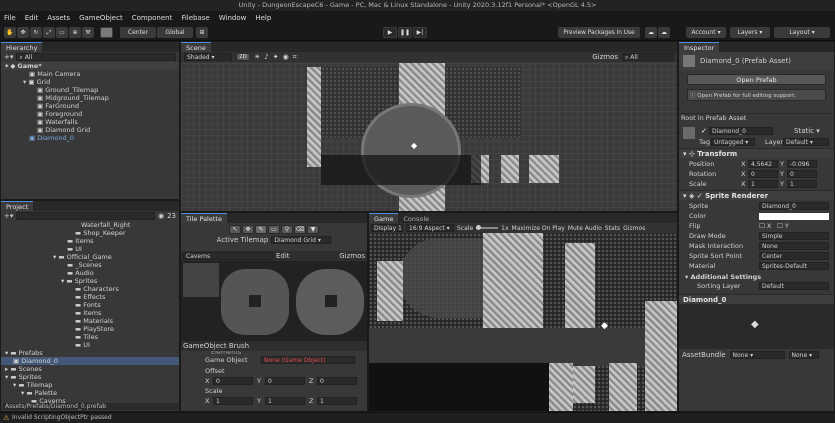 This screenshot has height=423, width=835. What do you see at coordinates (274, 301) in the screenshot?
I see `palette-grid` at bounding box center [274, 301].